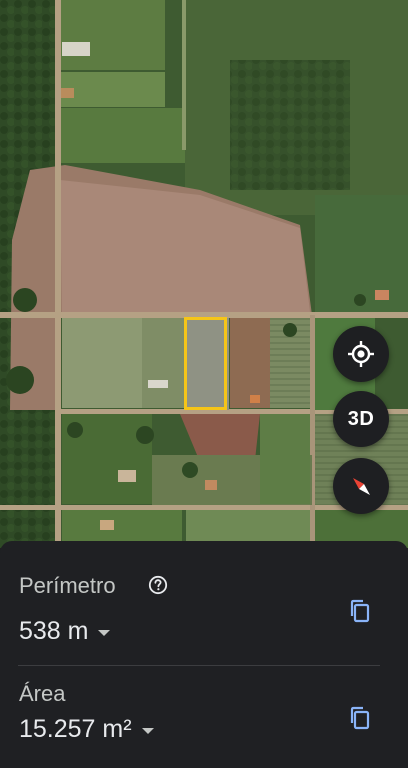 This screenshot has width=408, height=768. Describe the element at coordinates (199, 665) in the screenshot. I see `divider` at that location.